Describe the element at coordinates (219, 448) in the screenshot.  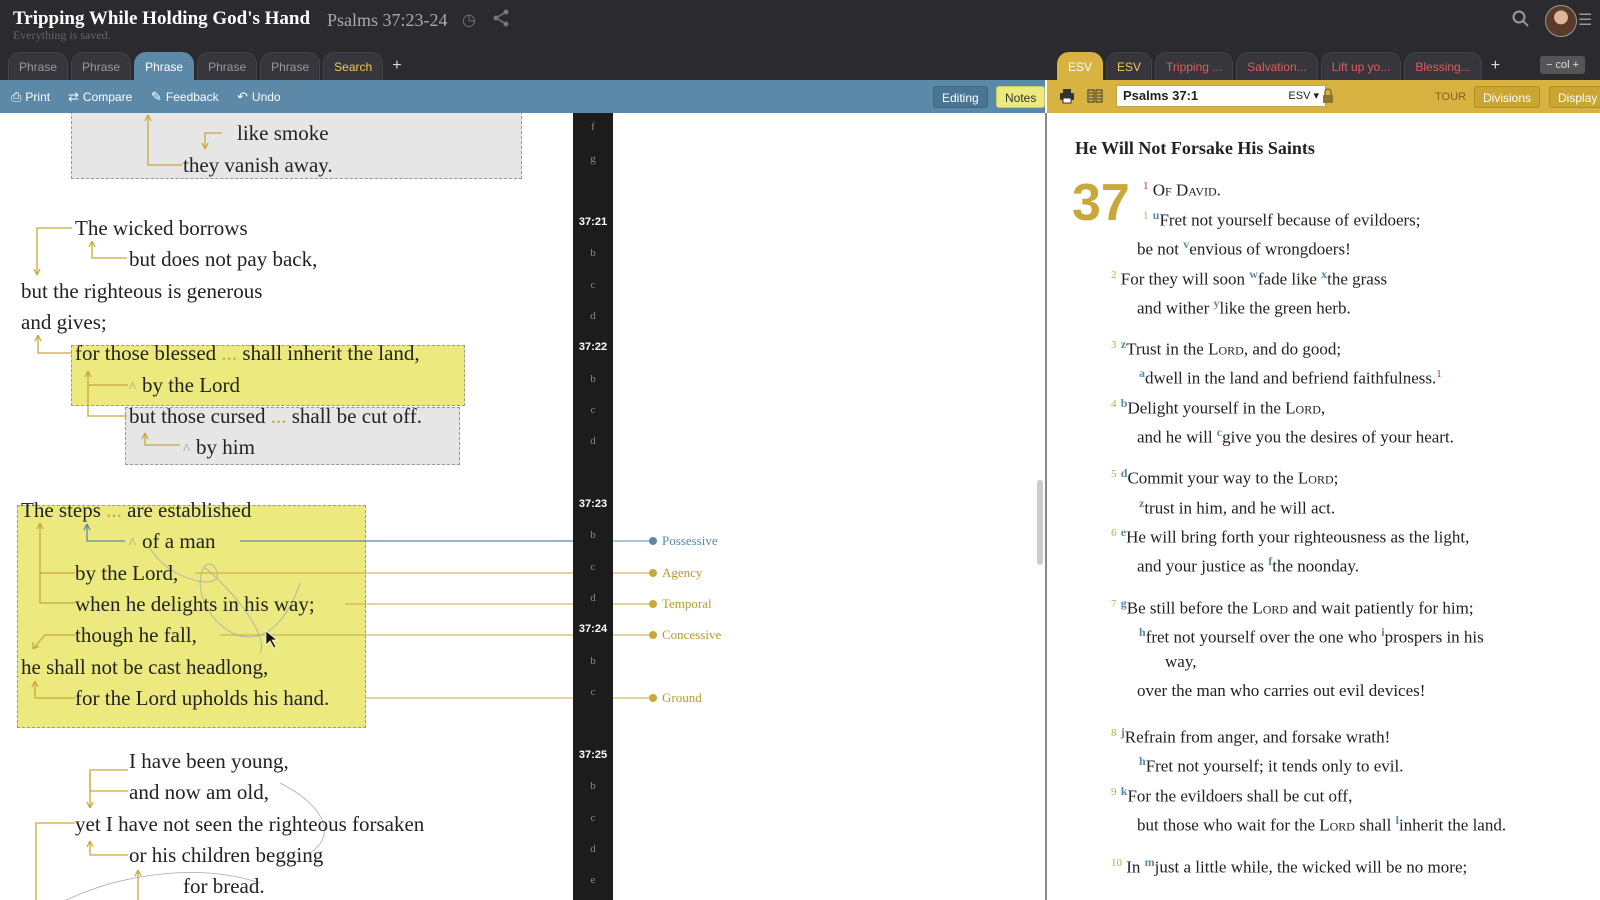
I see `phrase-line: ^ by him` at that location.